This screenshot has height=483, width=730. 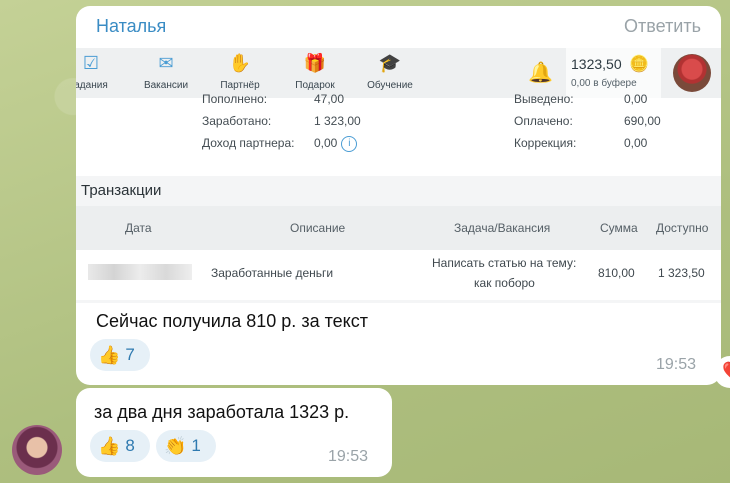 I want to click on stat-label: Оплачено:, so click(x=543, y=121).